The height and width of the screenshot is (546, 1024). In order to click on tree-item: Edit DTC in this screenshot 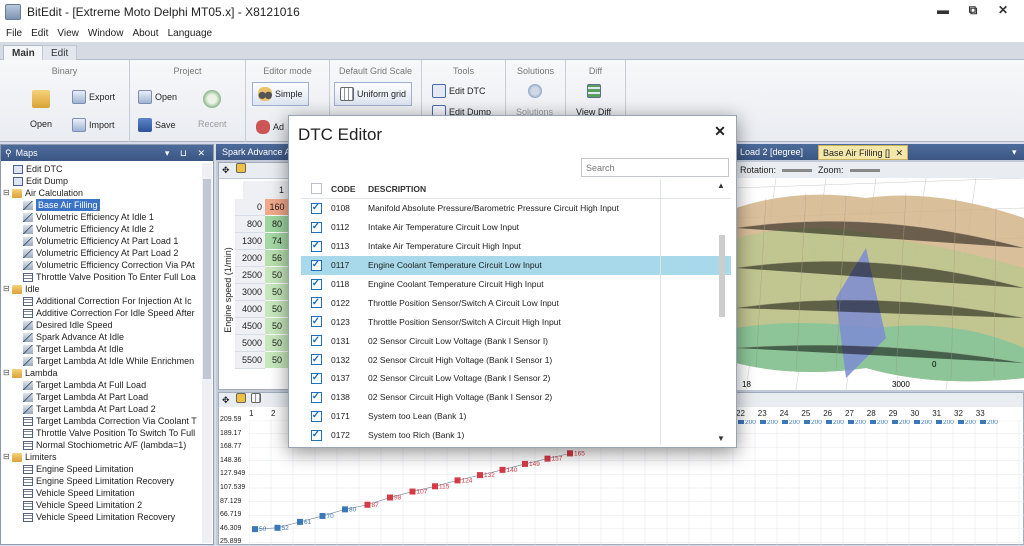, I will do `click(102, 169)`.